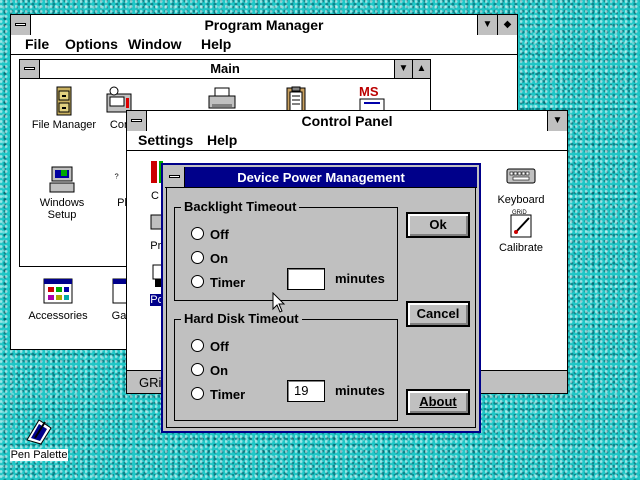 The width and height of the screenshot is (640, 480). I want to click on menu-cp-help: Help, so click(222, 140).